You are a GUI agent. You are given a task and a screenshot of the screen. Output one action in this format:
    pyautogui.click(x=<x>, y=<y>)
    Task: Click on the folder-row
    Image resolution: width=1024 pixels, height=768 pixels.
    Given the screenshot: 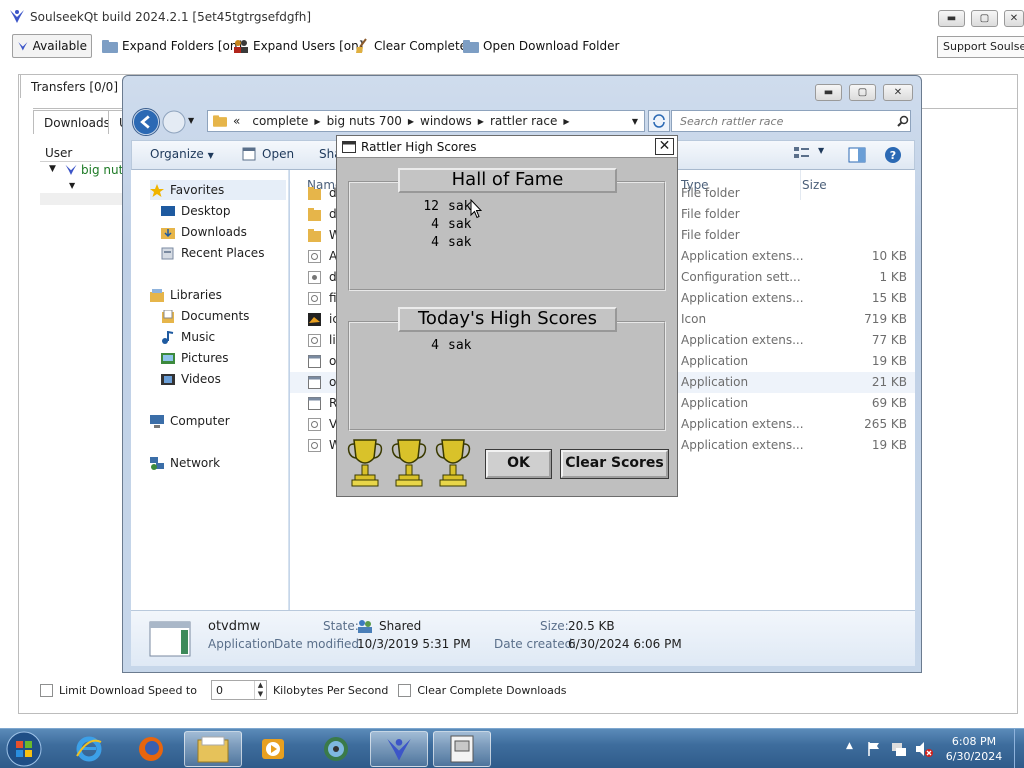 What is the action you would take?
    pyautogui.click(x=85, y=199)
    